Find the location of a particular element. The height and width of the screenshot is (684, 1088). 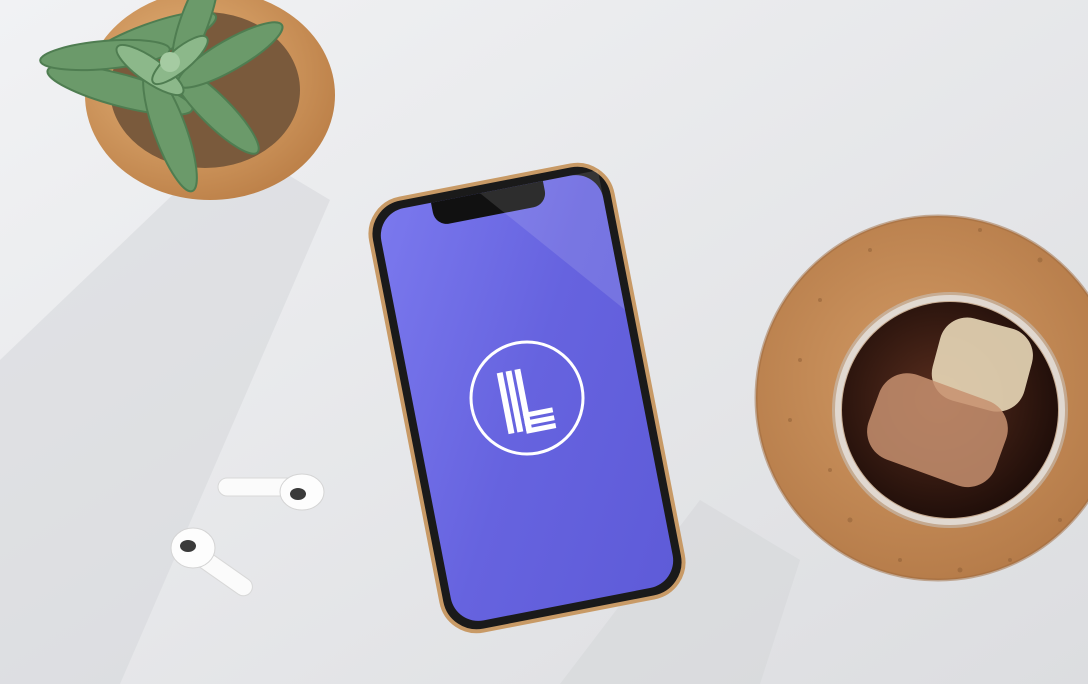

iced-coffee-glass is located at coordinates (950, 410).